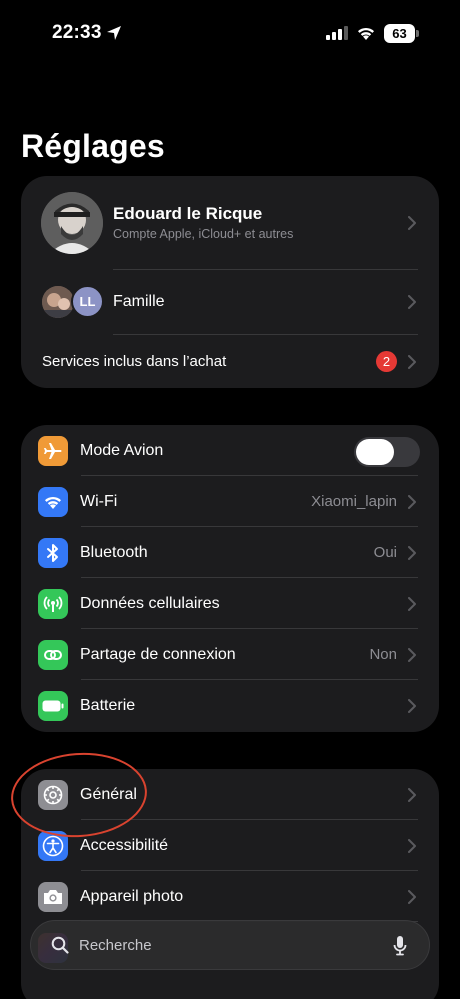 Image resolution: width=460 pixels, height=999 pixels. What do you see at coordinates (99, 501) in the screenshot?
I see `wifi-label: Wi-Fi` at bounding box center [99, 501].